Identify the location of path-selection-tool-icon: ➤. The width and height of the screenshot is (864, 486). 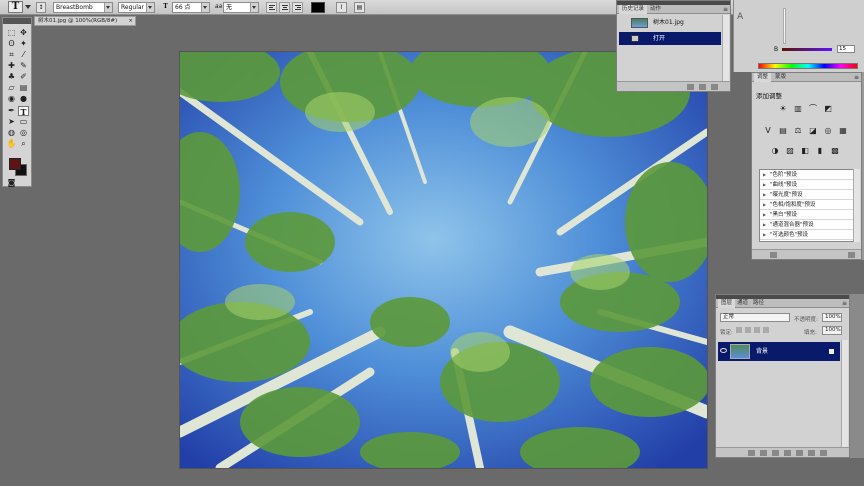
(11, 122).